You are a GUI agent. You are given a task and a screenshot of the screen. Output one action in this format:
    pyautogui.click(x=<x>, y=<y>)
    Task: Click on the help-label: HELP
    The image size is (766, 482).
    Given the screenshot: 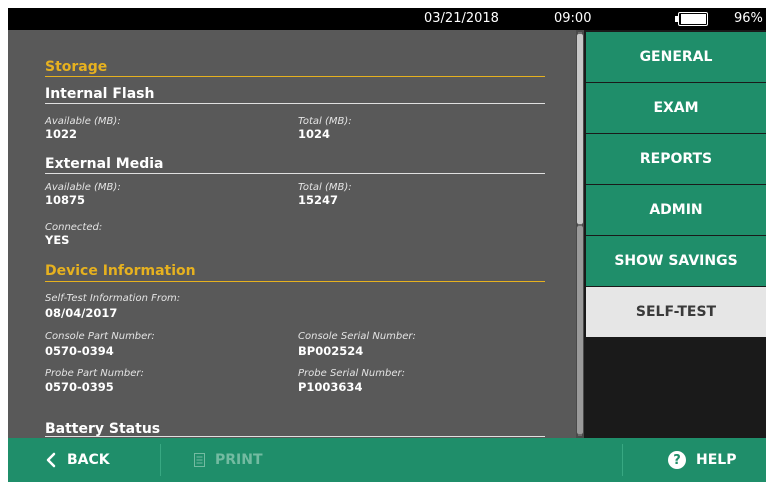 What is the action you would take?
    pyautogui.click(x=716, y=460)
    